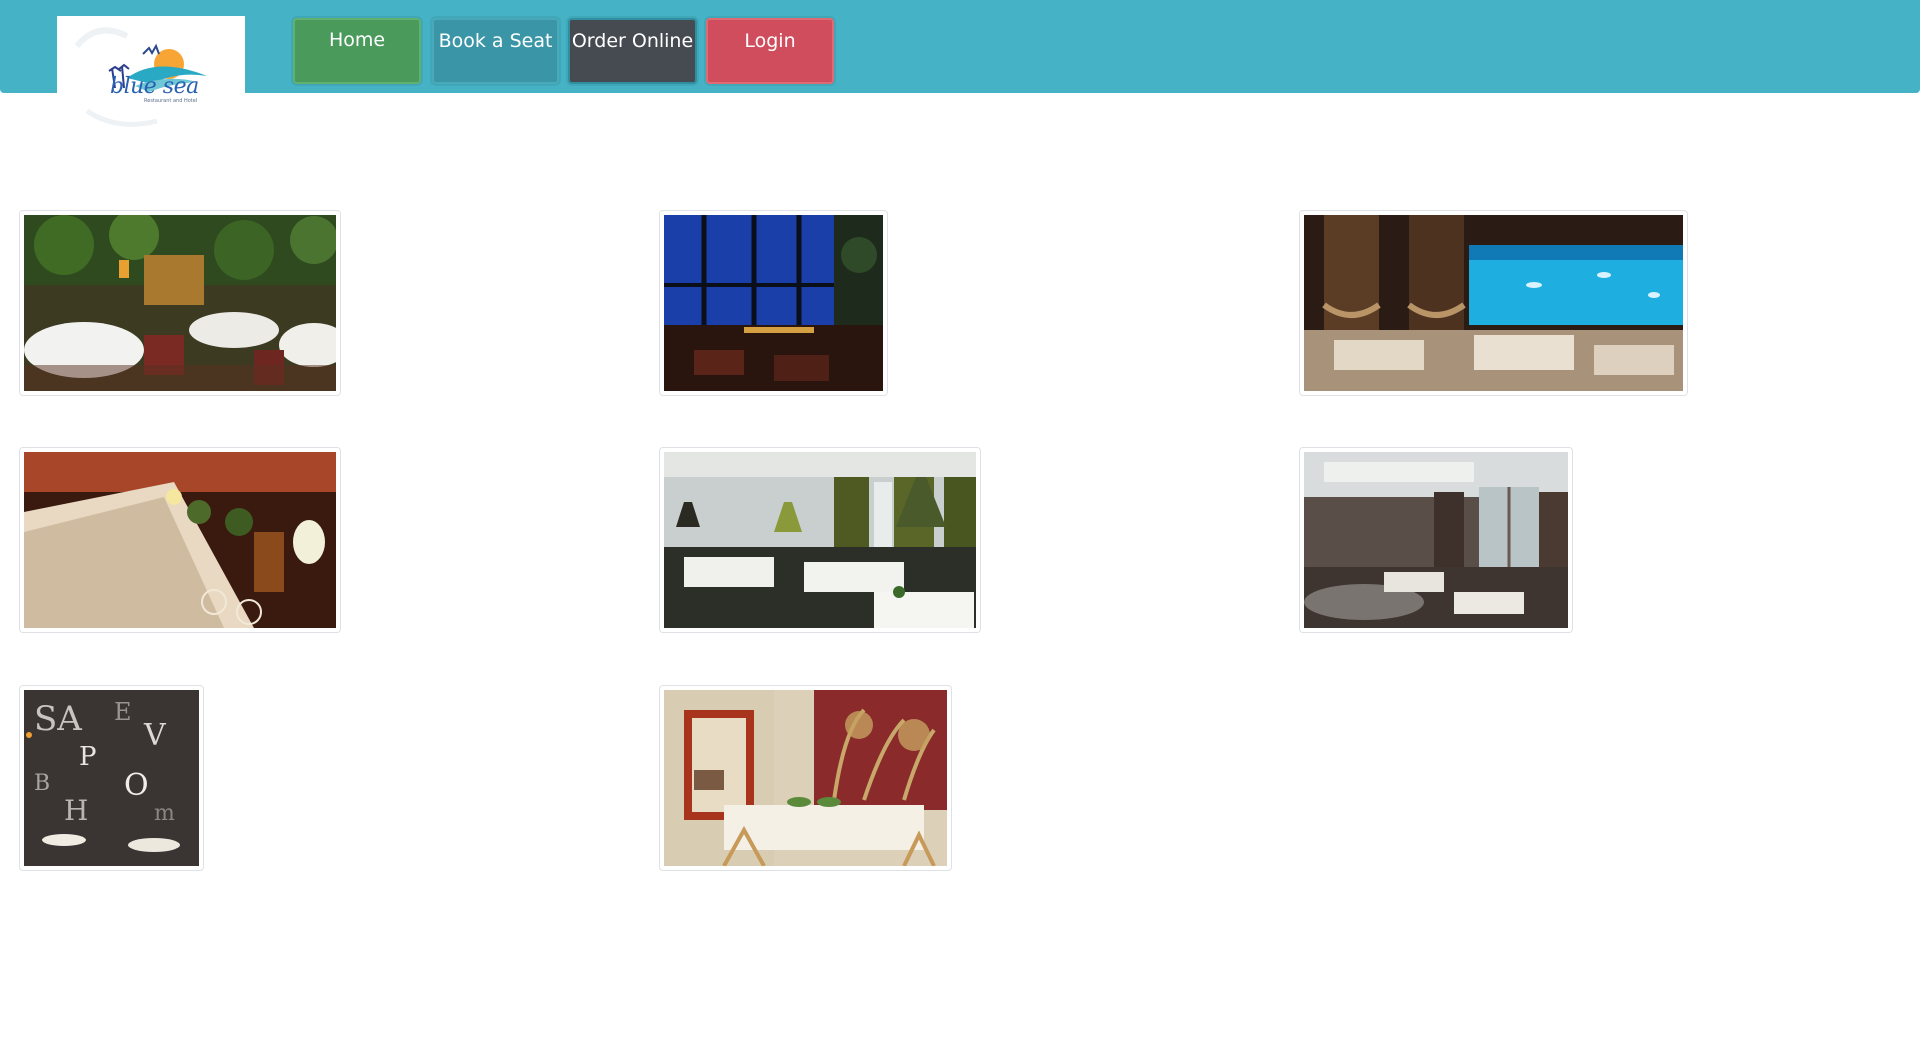 The image size is (1920, 1055). Describe the element at coordinates (123, 712) in the screenshot. I see `svg-text: E` at that location.